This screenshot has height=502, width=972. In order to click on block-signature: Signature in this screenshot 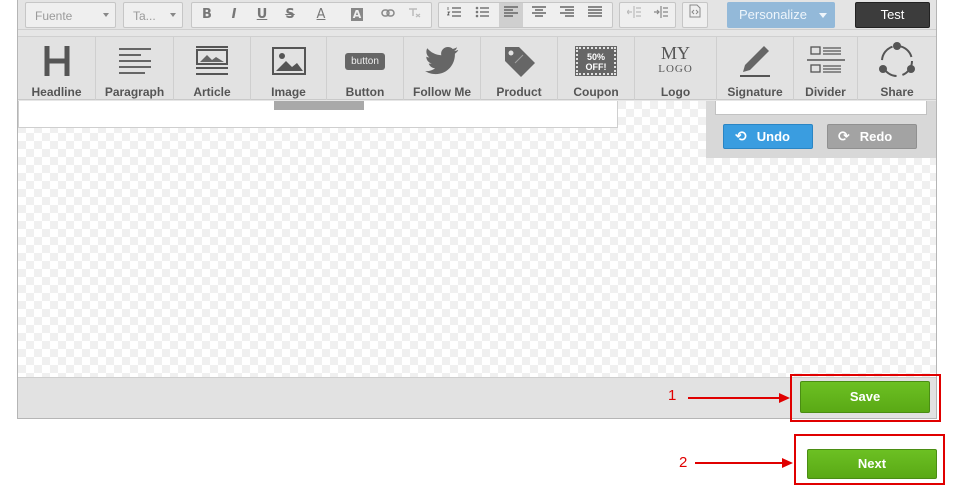, I will do `click(755, 68)`.